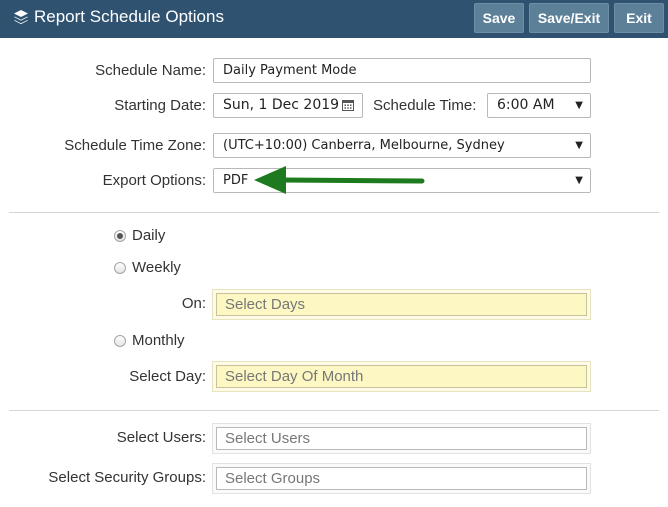 This screenshot has width=668, height=507. What do you see at coordinates (339, 180) in the screenshot?
I see `annotation-arrow-icon` at bounding box center [339, 180].